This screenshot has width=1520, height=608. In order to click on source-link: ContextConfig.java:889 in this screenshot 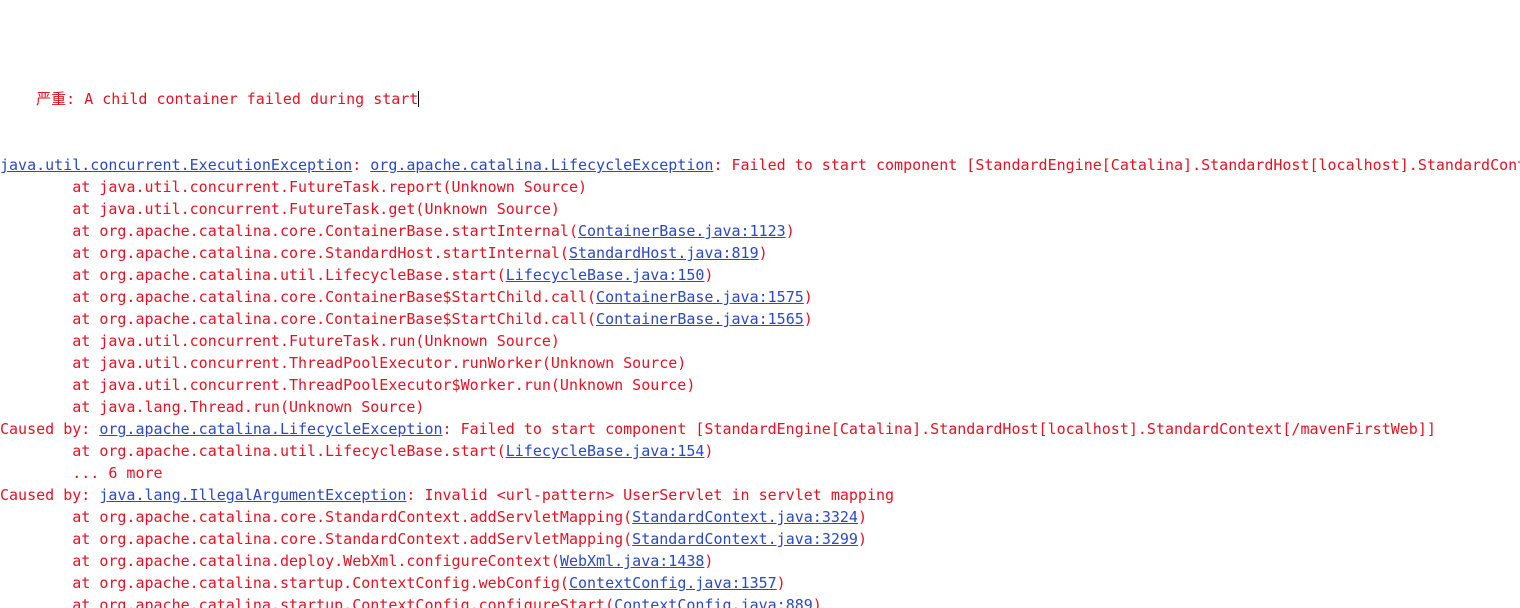, I will do `click(713, 602)`.